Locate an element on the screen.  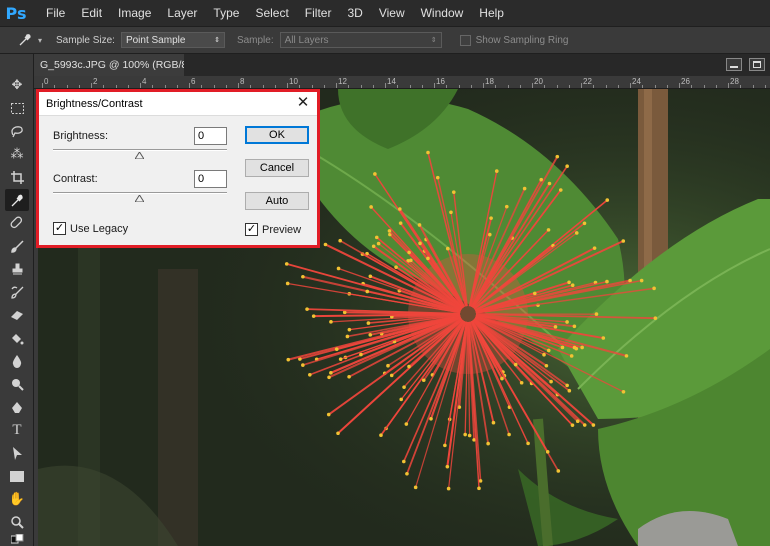
use-legacy-checkbox: ✓ is located at coordinates (59, 228).